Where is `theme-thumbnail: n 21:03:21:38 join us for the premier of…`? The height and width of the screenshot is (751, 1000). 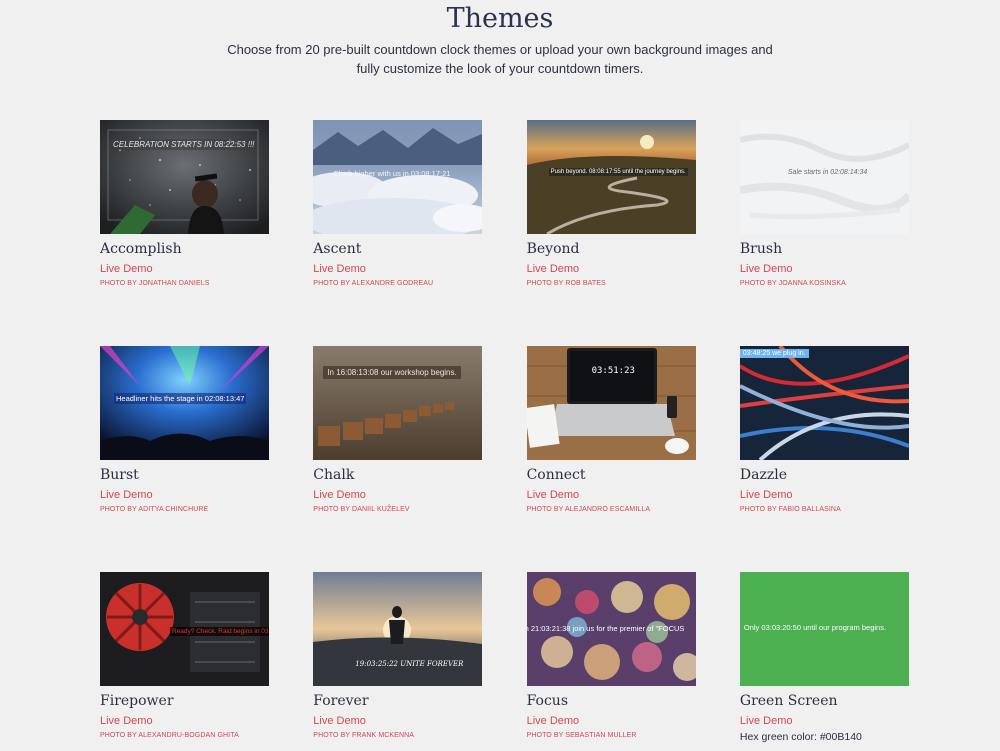 theme-thumbnail: n 21:03:21:38 join us for the premier of… is located at coordinates (611, 629).